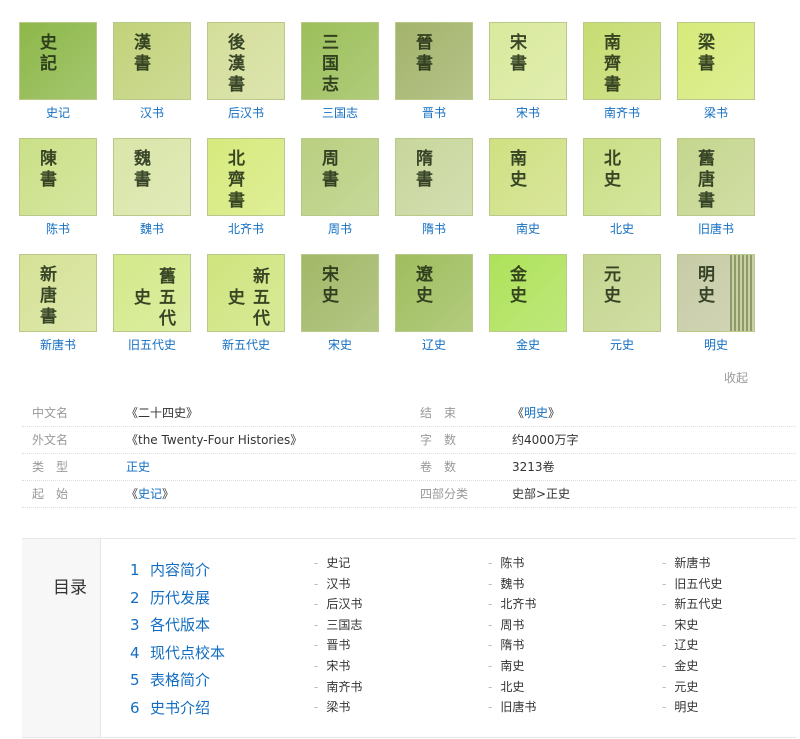 The height and width of the screenshot is (739, 800). What do you see at coordinates (340, 113) in the screenshot?
I see `book-caption-link: 三国志` at bounding box center [340, 113].